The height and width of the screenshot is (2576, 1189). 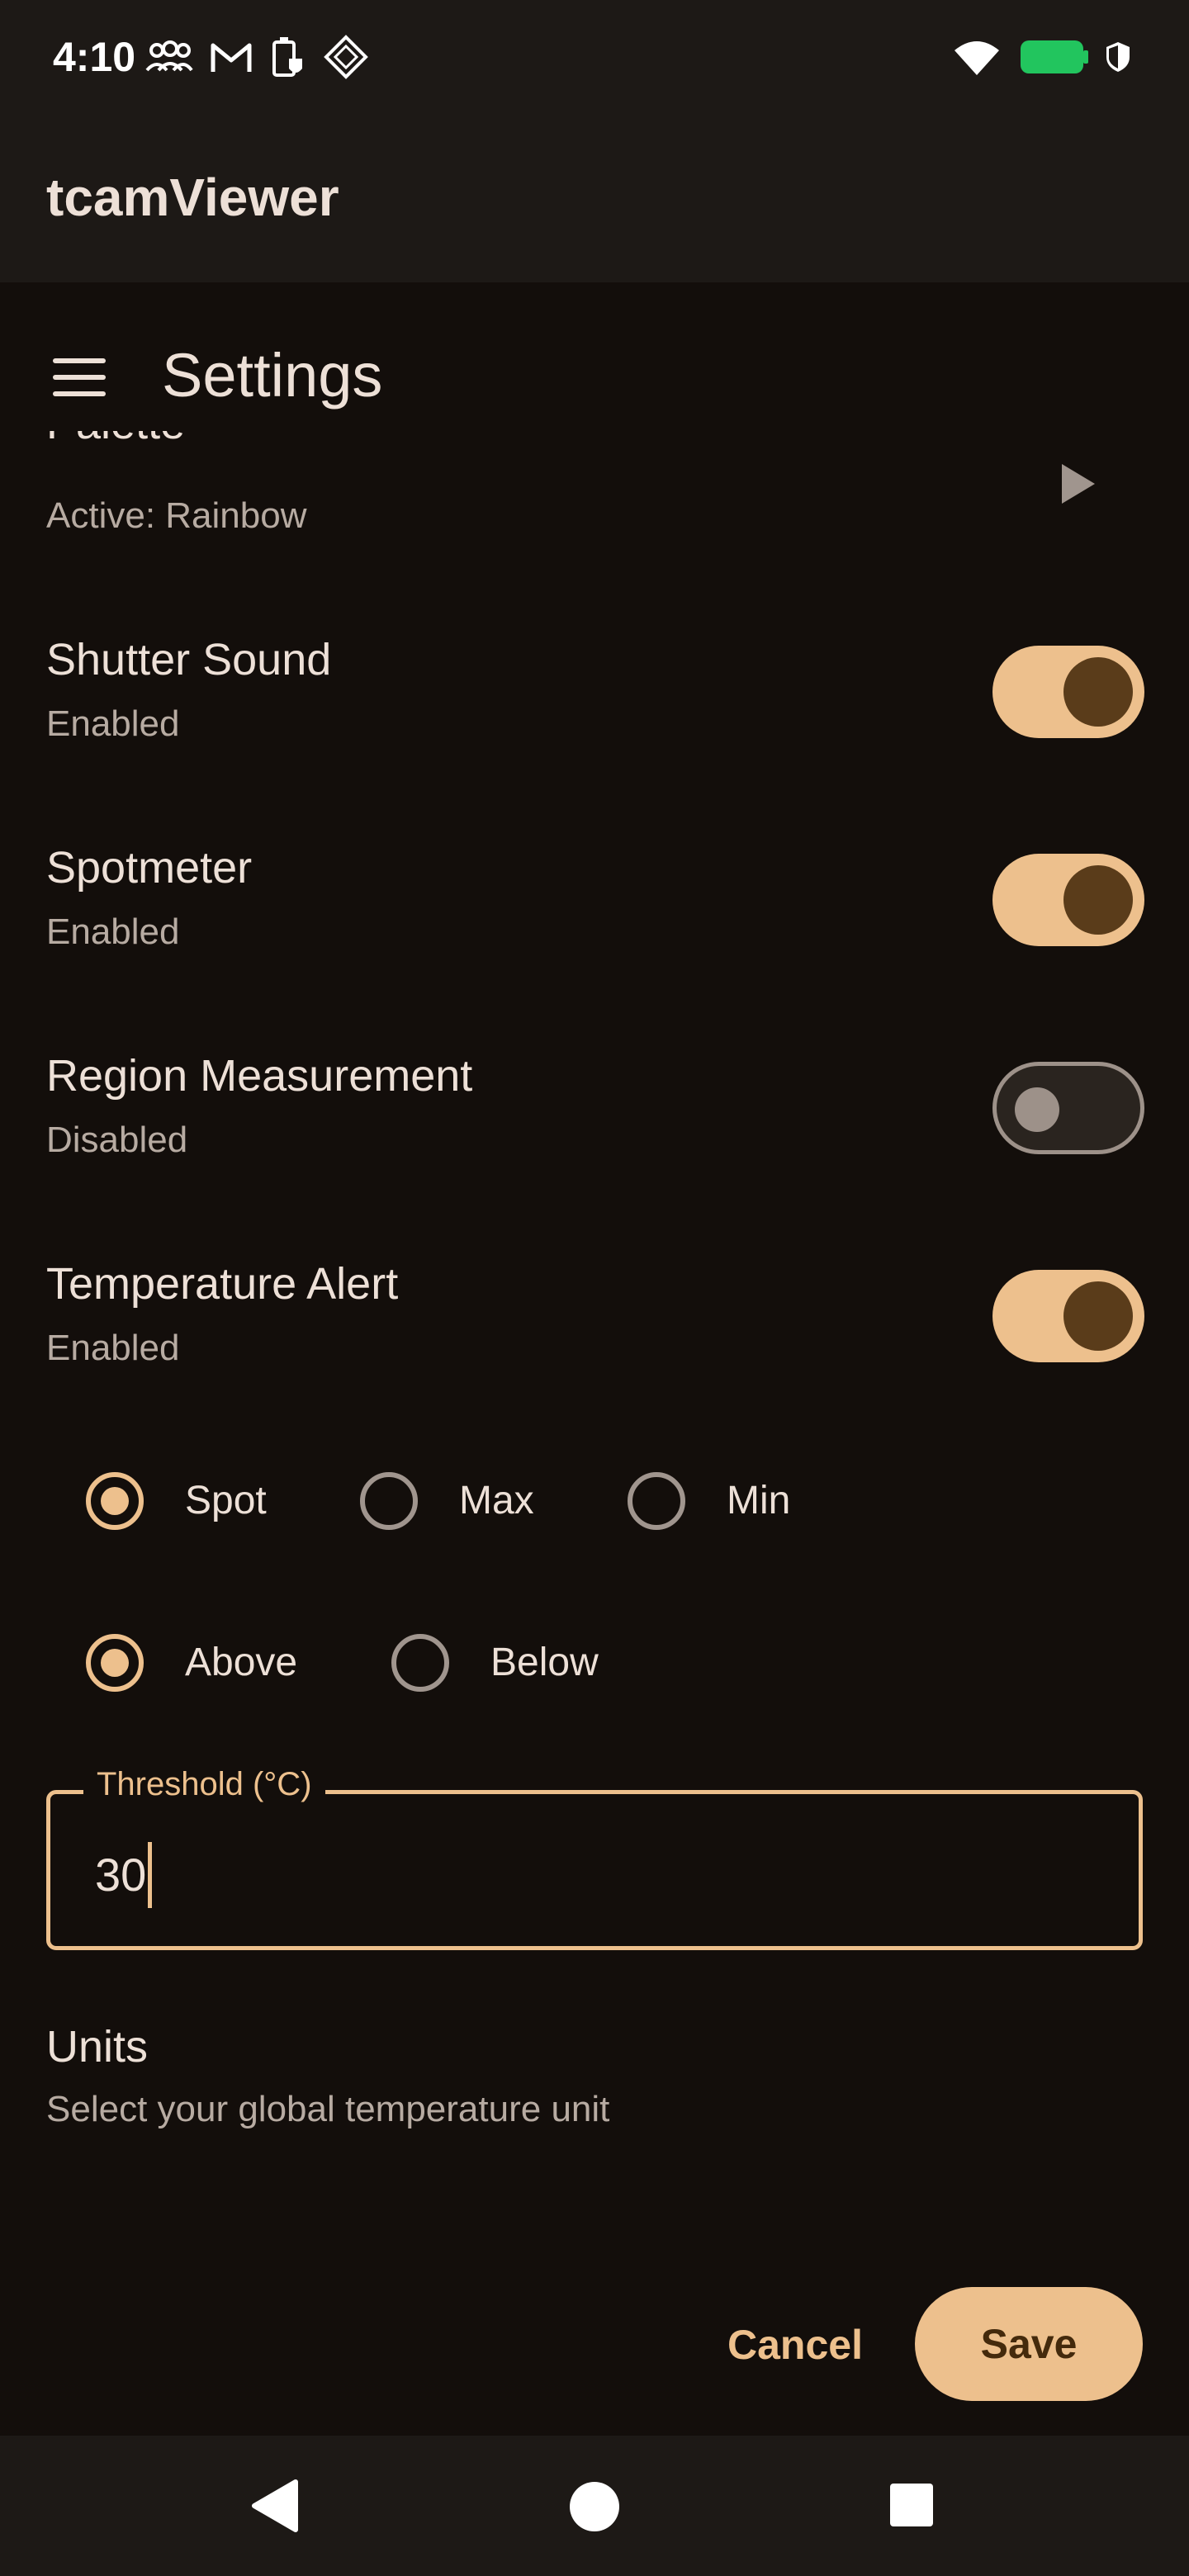 What do you see at coordinates (1068, 1316) in the screenshot?
I see `temperature-alert-switch` at bounding box center [1068, 1316].